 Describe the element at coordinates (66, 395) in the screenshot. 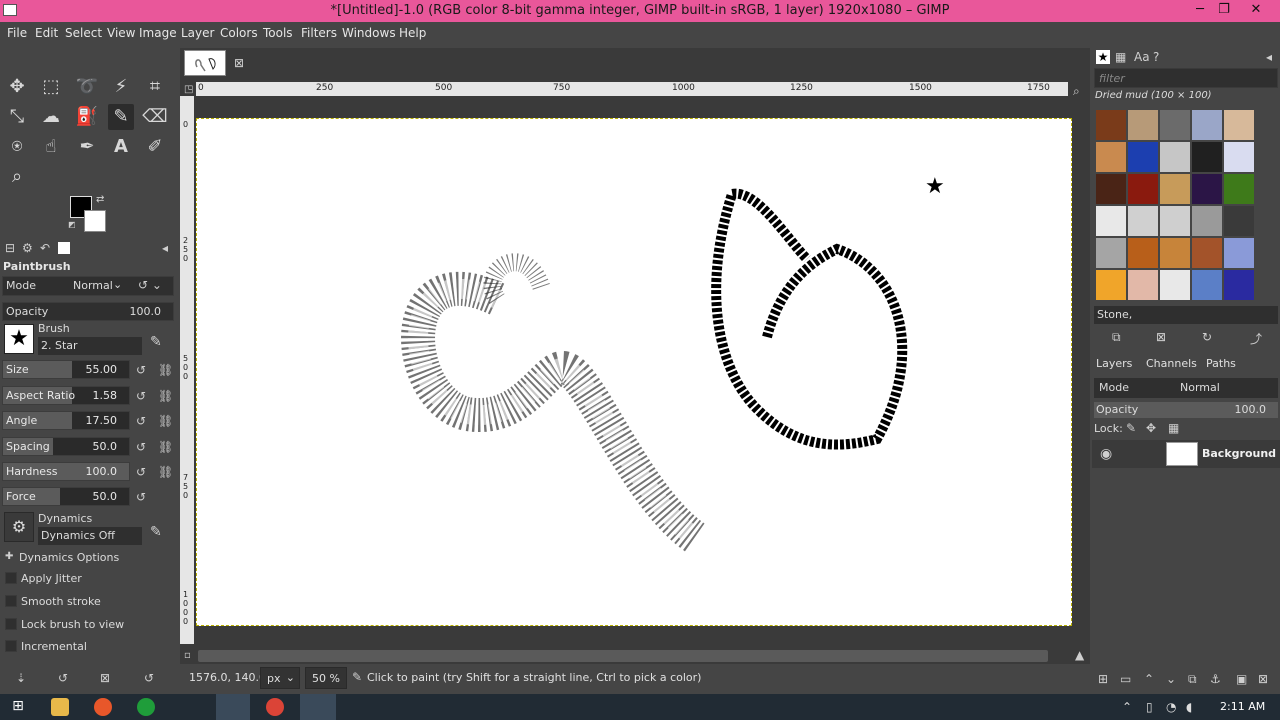

I see `aspect-ratio-slider: Aspect Ratio 1.58` at that location.